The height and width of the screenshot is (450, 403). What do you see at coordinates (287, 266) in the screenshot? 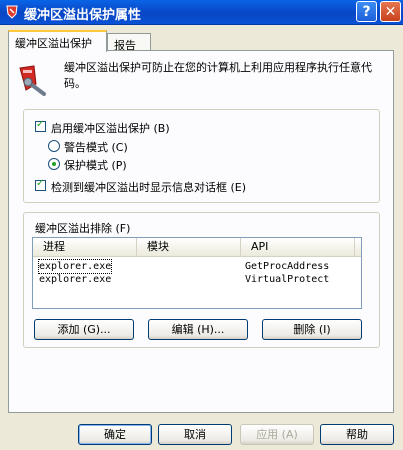
I see `api-cell: GetProcAddress` at bounding box center [287, 266].